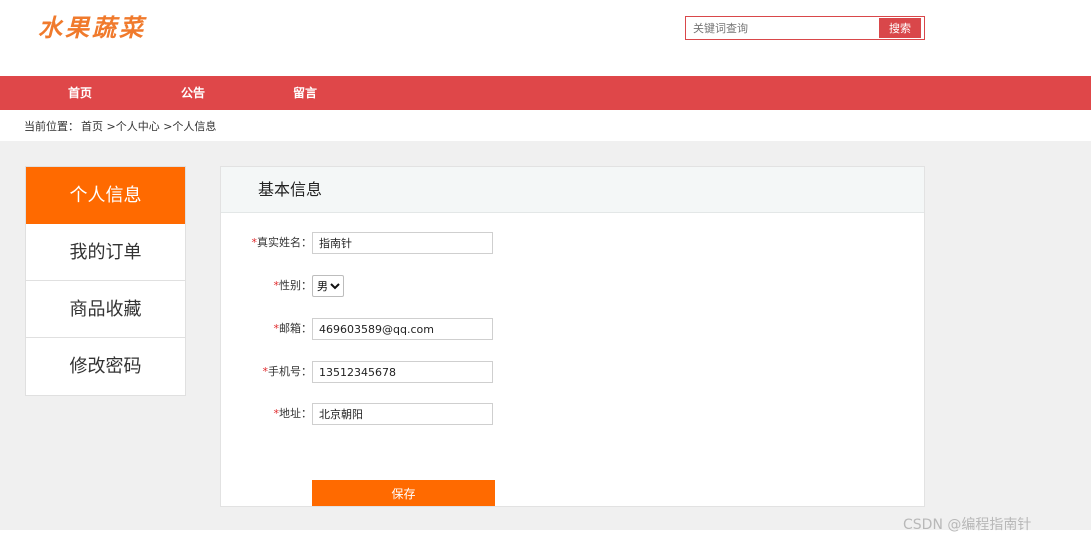 Image resolution: width=1091 pixels, height=544 pixels. Describe the element at coordinates (92, 25) in the screenshot. I see `site-logo: 水果蔬菜` at that location.